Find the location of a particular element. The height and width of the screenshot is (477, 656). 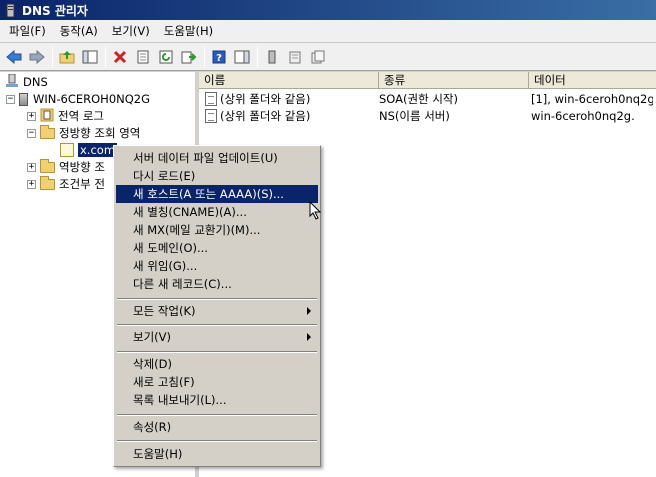

menu-label: 보기(V) is located at coordinates (152, 337).